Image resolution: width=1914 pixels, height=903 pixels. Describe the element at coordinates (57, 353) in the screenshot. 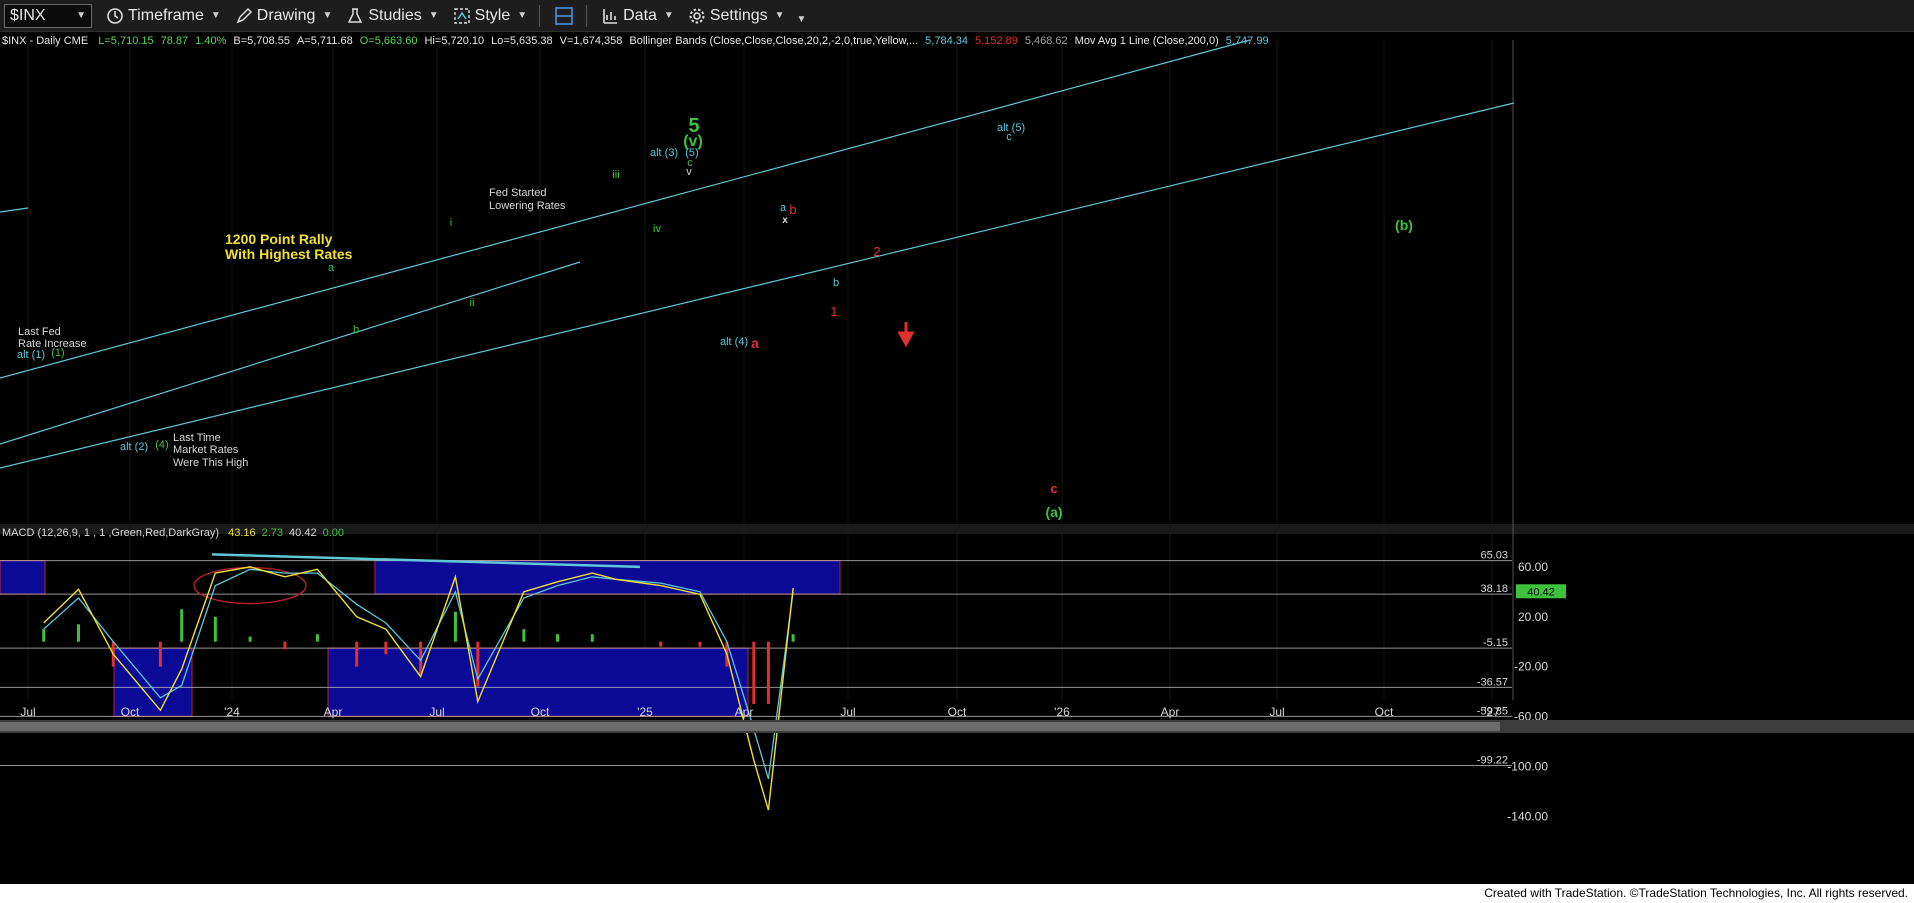

I see `wave-label: (1)` at that location.